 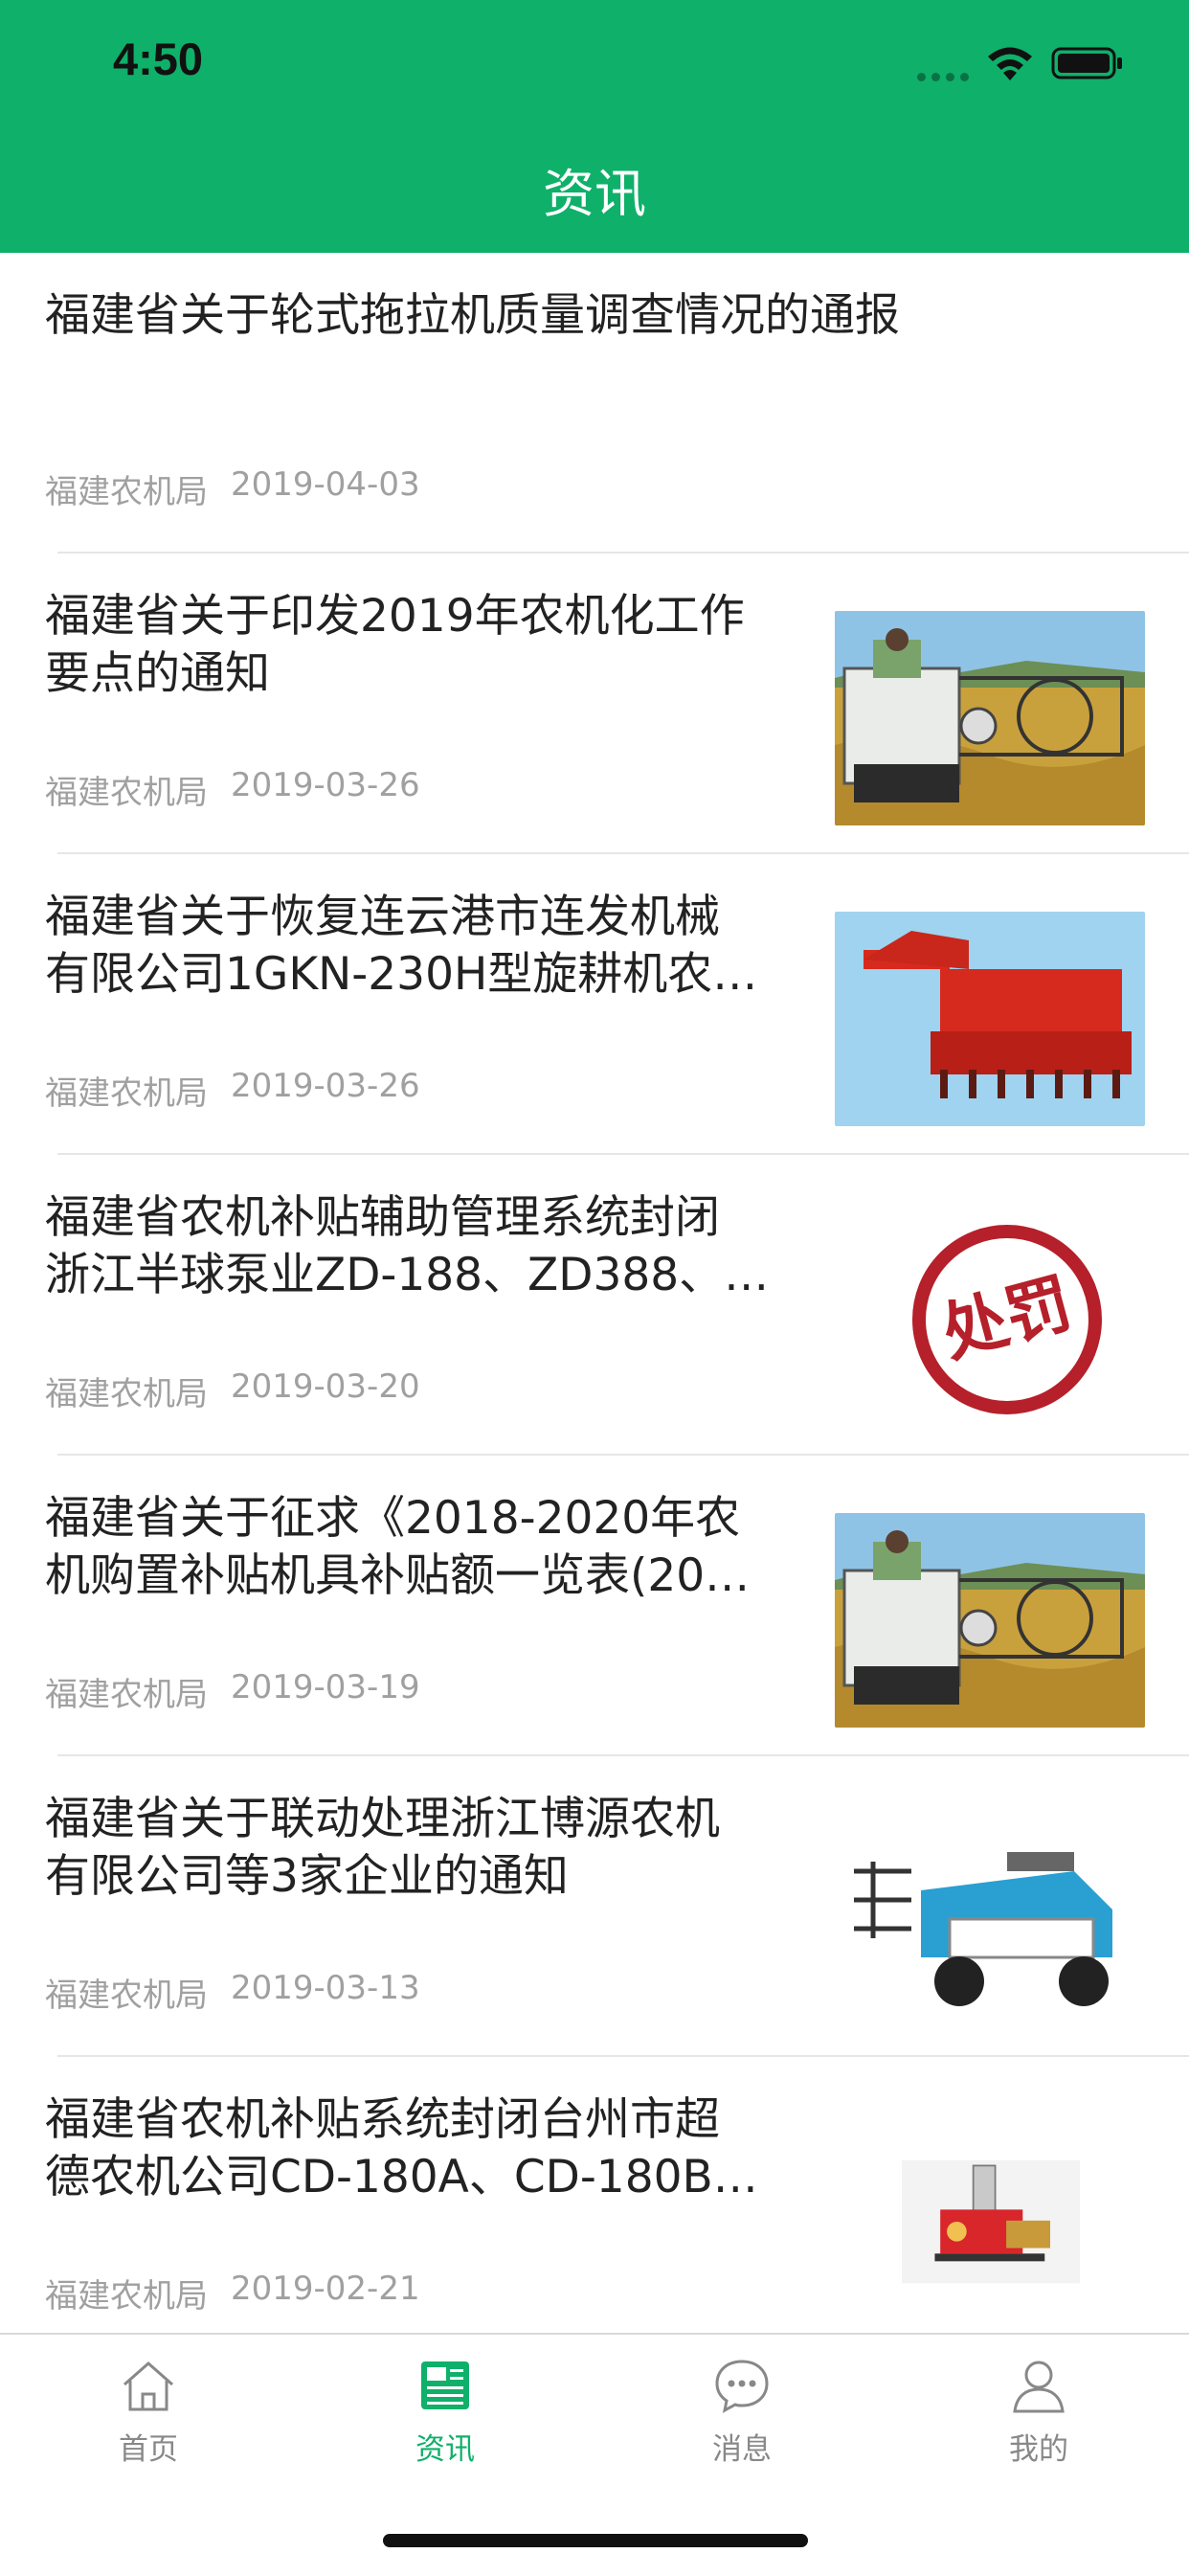 I want to click on news-title-line: 要点的通知, so click(x=157, y=673).